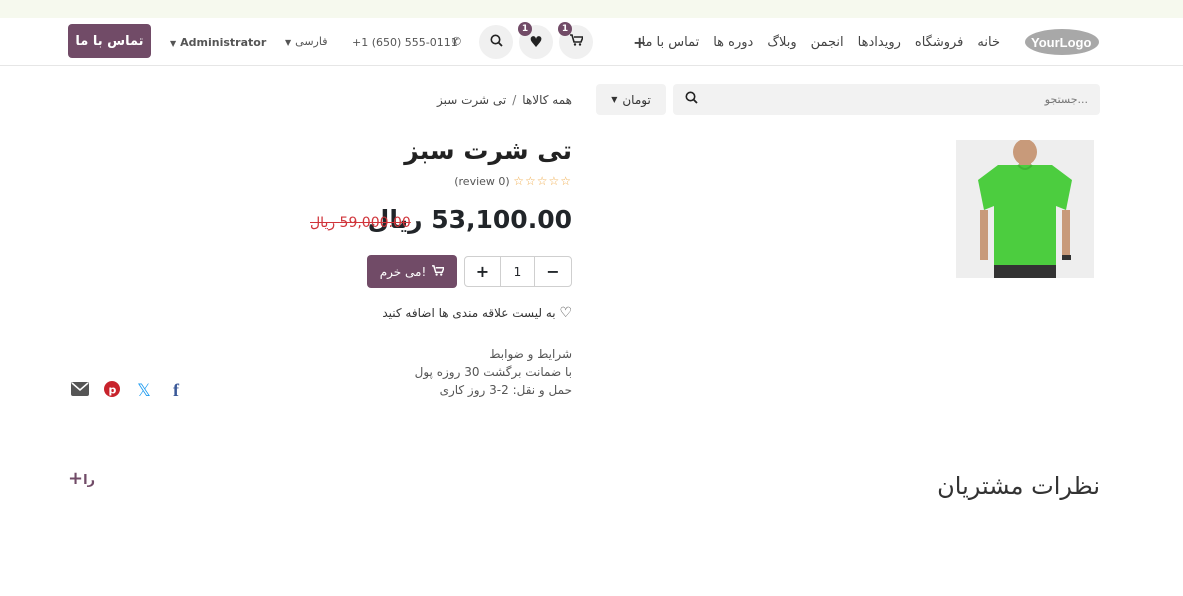  I want to click on cart-count-badge: 1, so click(565, 29).